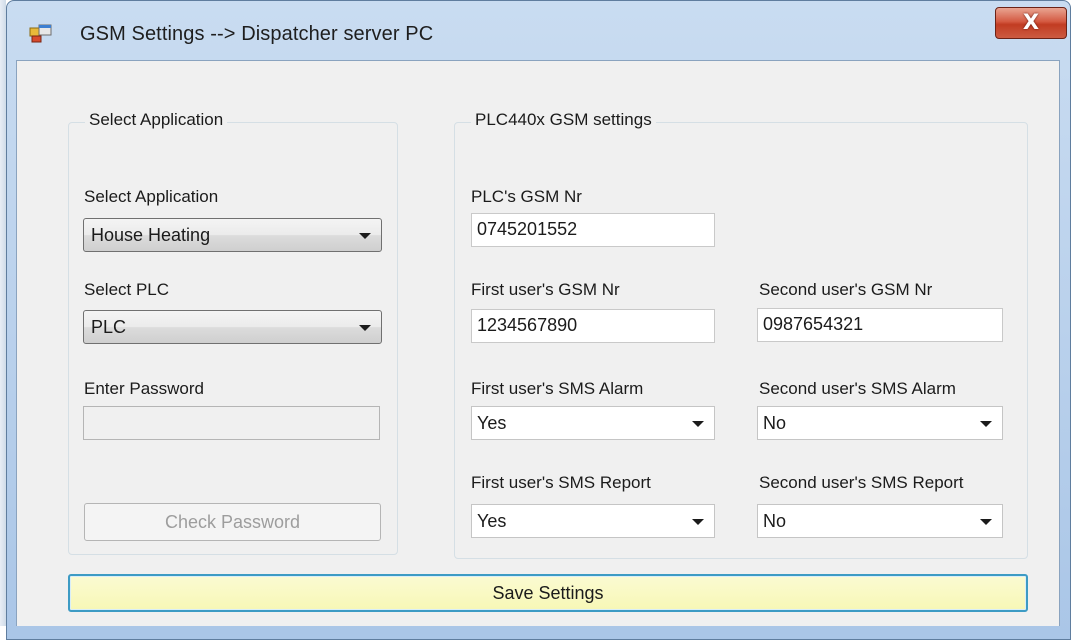 Image resolution: width=1075 pixels, height=640 pixels. What do you see at coordinates (561, 482) in the screenshot?
I see `first-user-sms-report-label: First user's SMS Report` at bounding box center [561, 482].